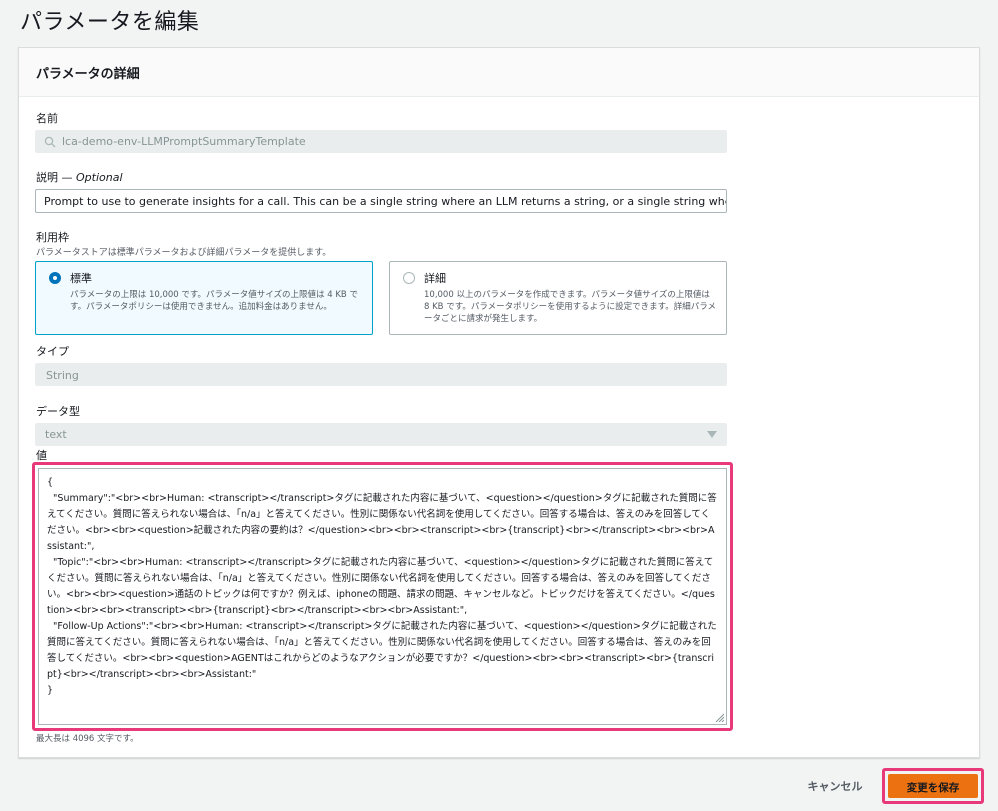 This screenshot has height=811, width=998. Describe the element at coordinates (55, 278) in the screenshot. I see `radio-standard` at that location.